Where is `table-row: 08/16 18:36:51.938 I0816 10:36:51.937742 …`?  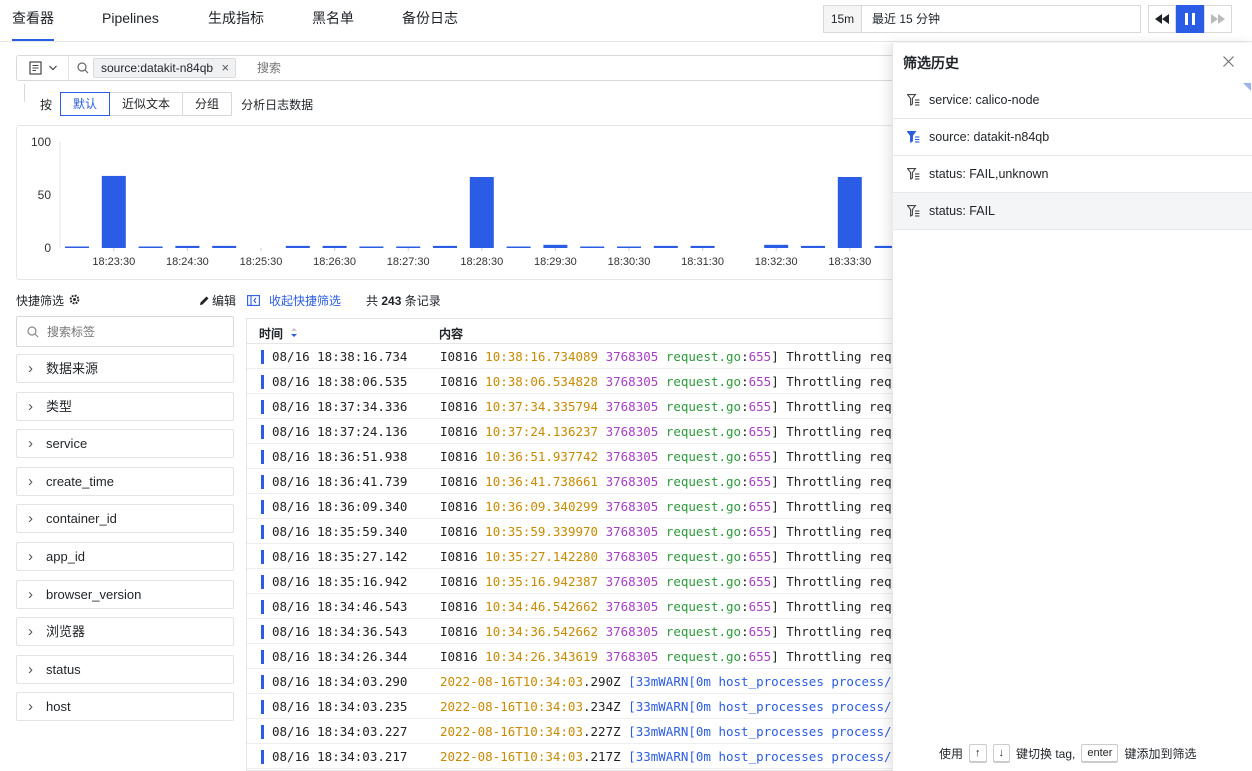 table-row: 08/16 18:36:51.938 I0816 10:36:51.937742 … is located at coordinates (571, 456).